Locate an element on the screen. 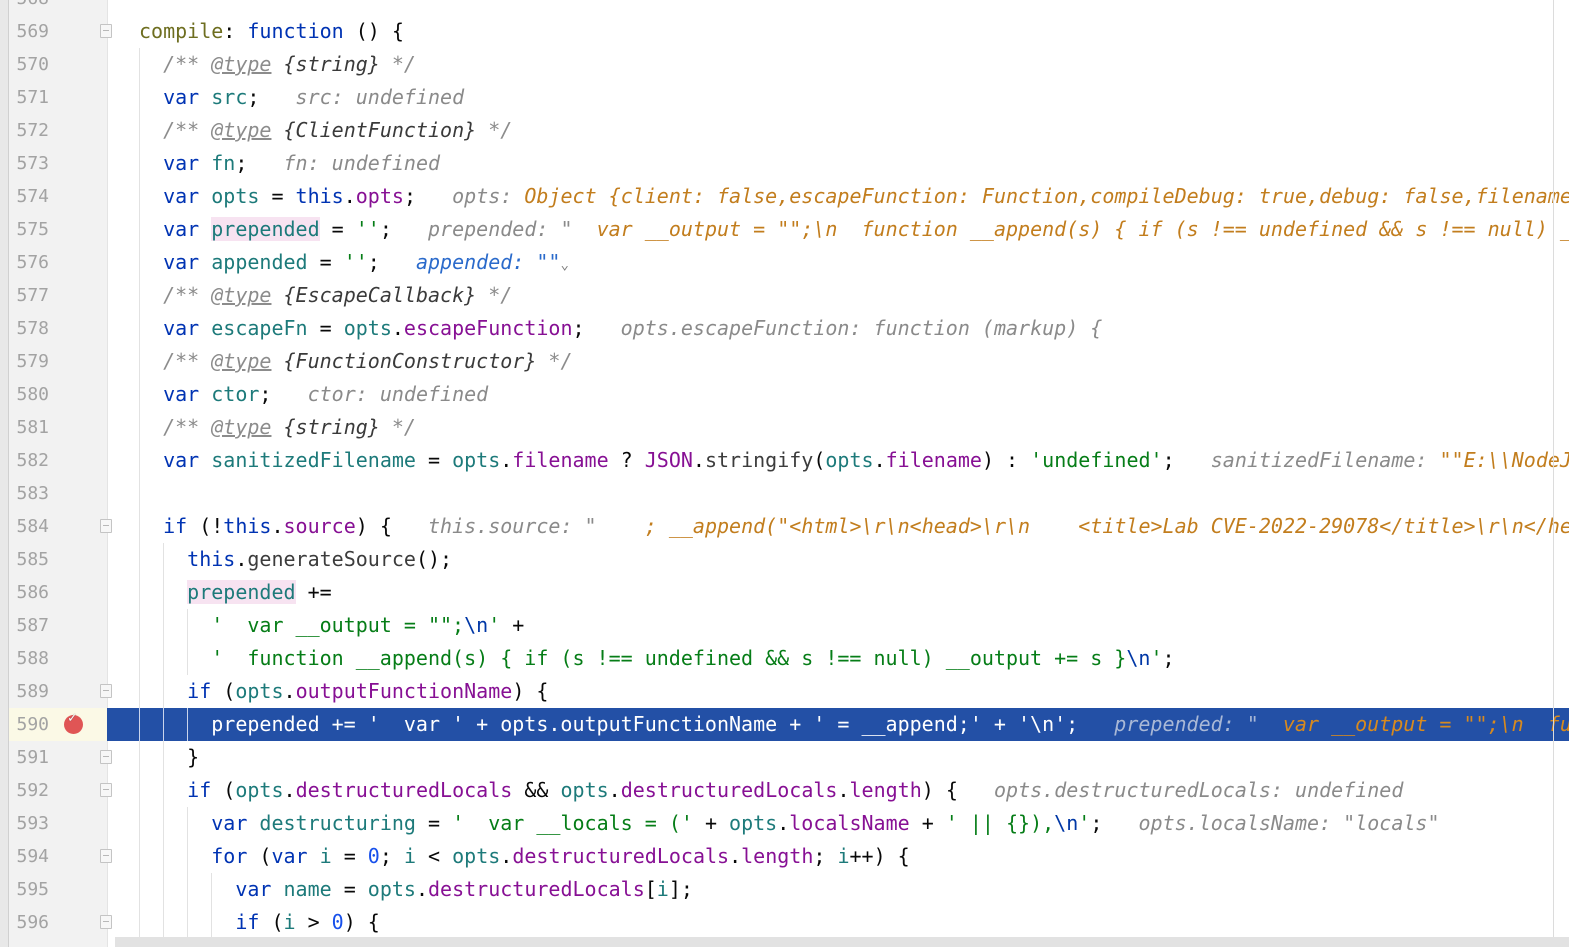 Image resolution: width=1569 pixels, height=947 pixels. line-number: 579 is located at coordinates (29, 361).